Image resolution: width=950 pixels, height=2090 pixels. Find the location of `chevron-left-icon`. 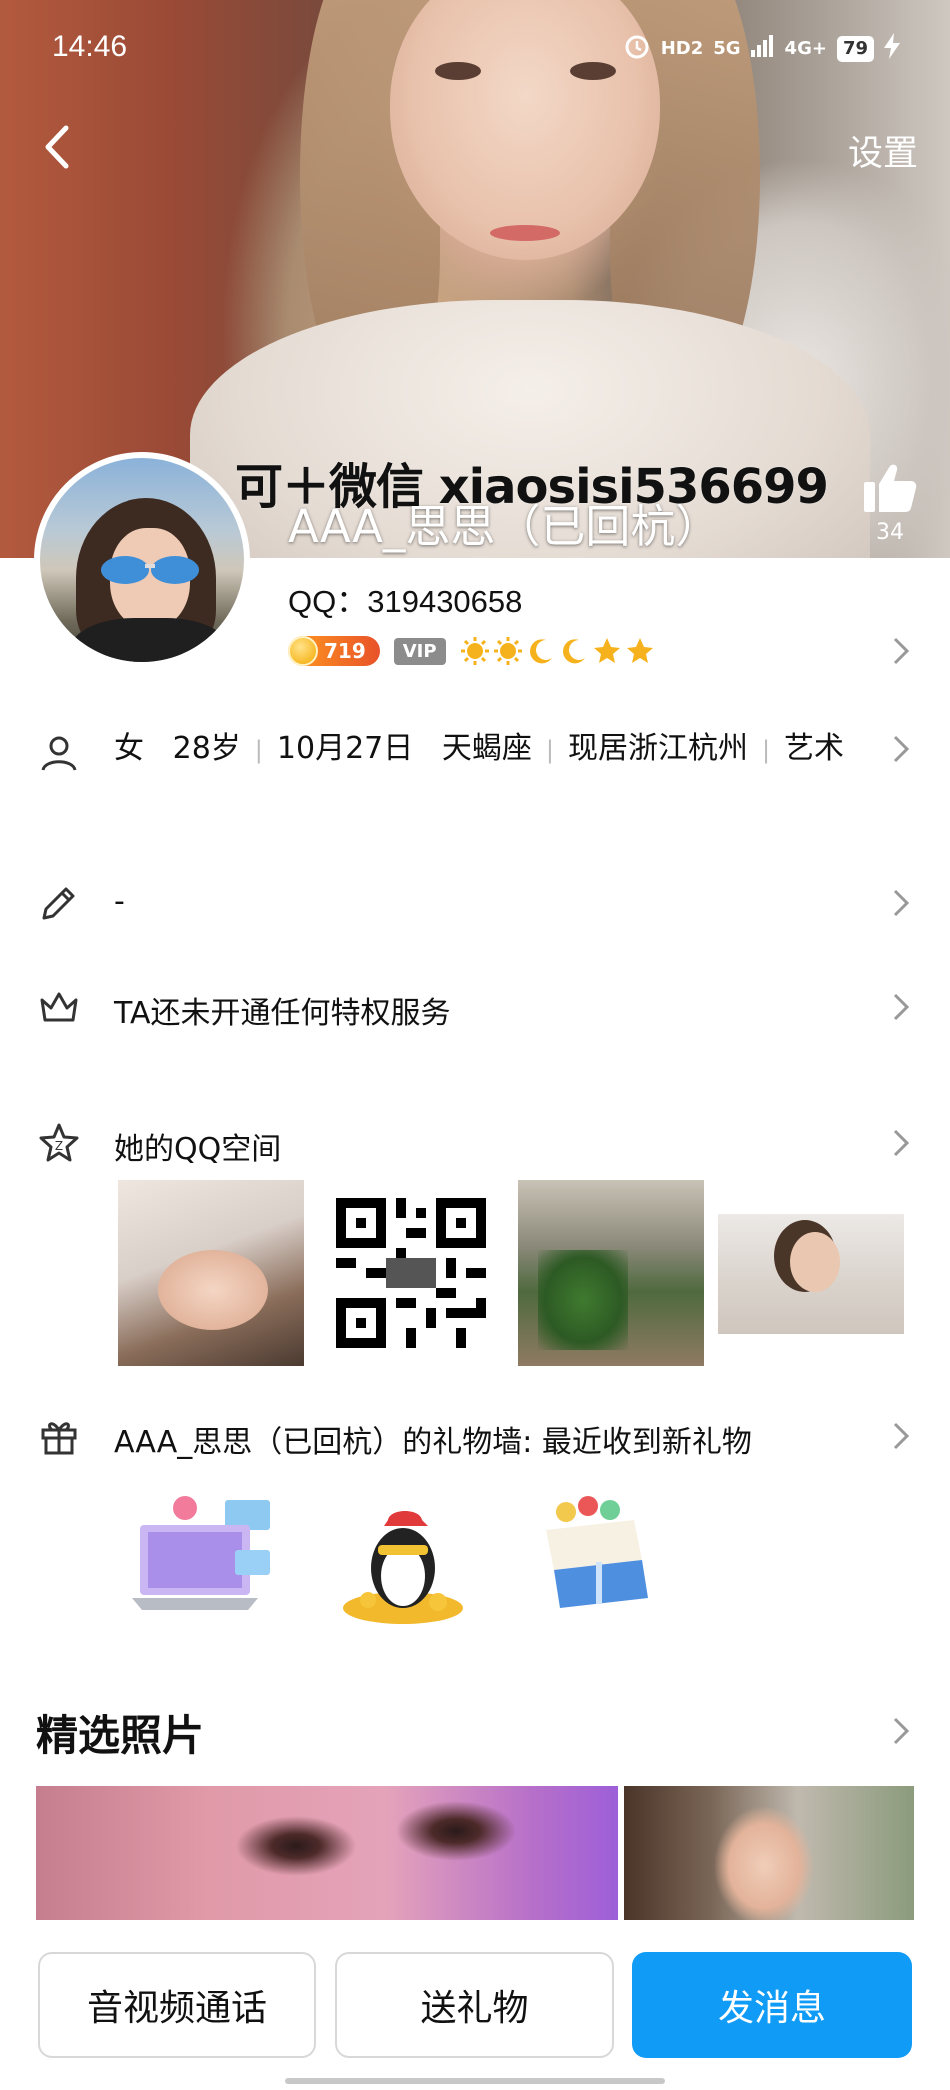

chevron-left-icon is located at coordinates (57, 147).